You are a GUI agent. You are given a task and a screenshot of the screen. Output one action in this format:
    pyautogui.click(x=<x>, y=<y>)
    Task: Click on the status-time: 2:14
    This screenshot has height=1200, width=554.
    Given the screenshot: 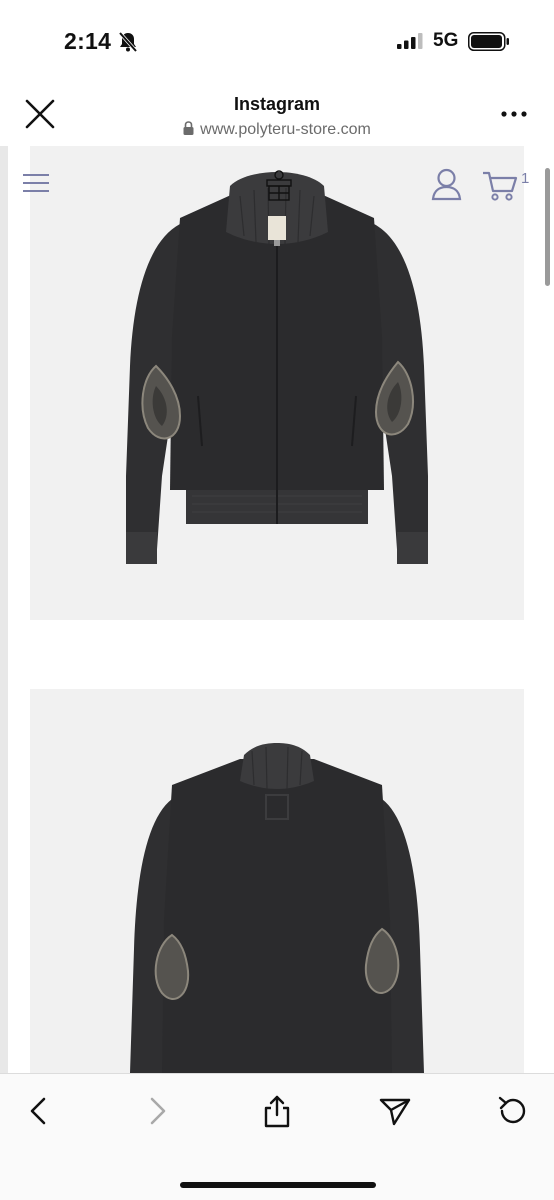 What is the action you would take?
    pyautogui.click(x=88, y=41)
    